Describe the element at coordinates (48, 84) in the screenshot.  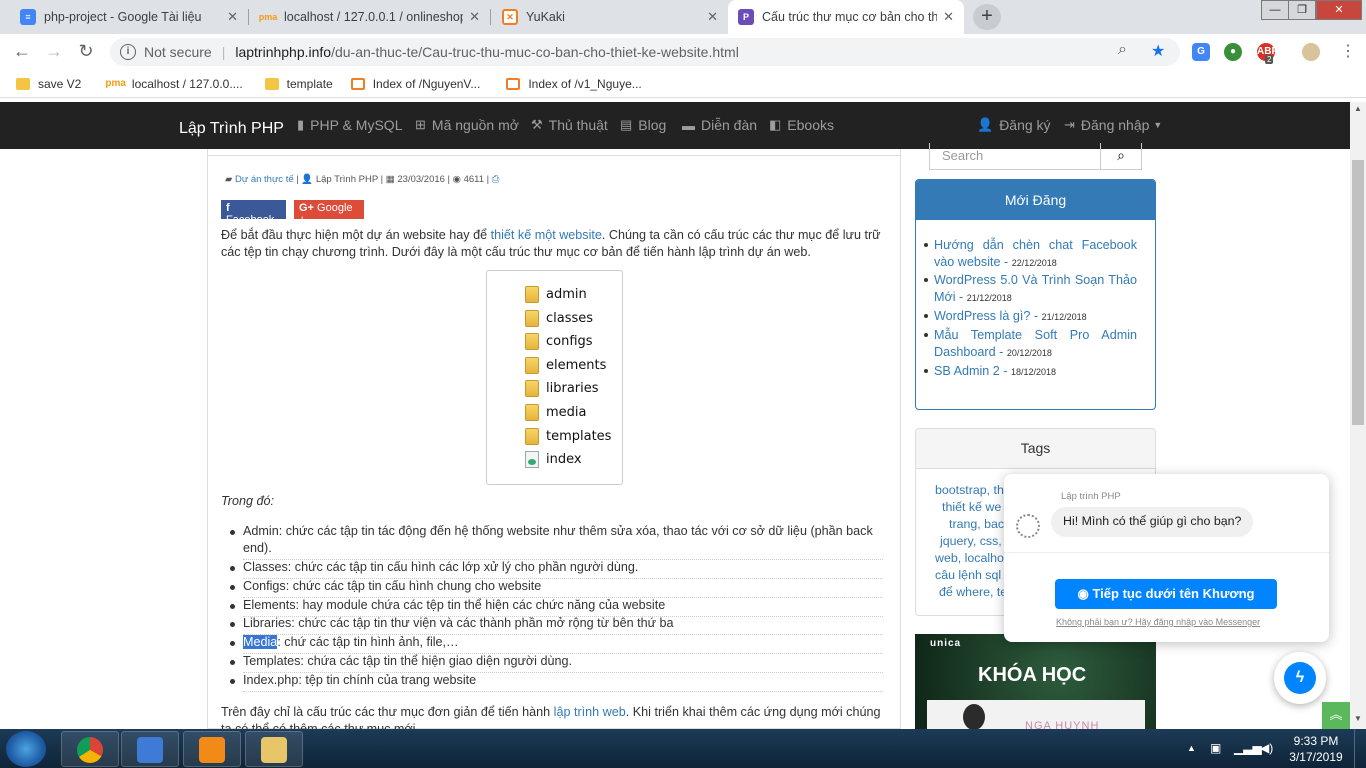
I see `bookmark-save-v2: save V2` at that location.